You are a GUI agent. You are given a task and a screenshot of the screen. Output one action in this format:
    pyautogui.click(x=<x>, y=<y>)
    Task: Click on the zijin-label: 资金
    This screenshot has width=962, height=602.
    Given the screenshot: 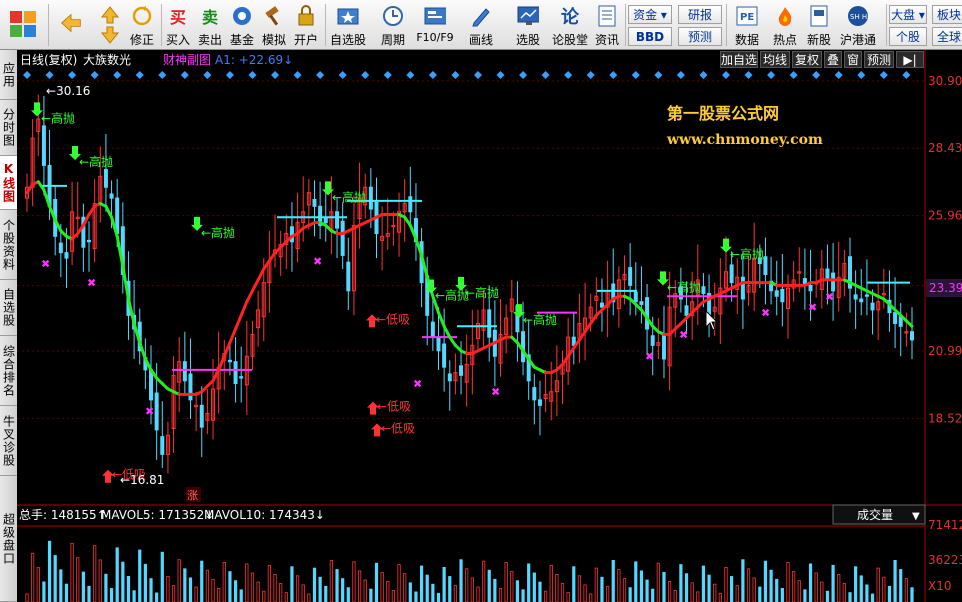 What is the action you would take?
    pyautogui.click(x=645, y=15)
    